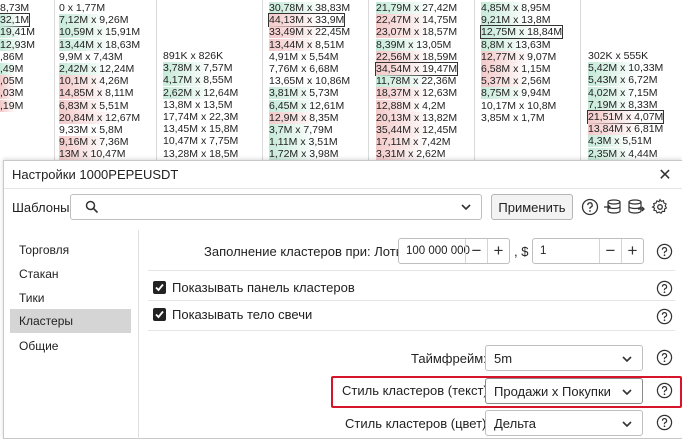 This screenshot has height=439, width=682. Describe the element at coordinates (15, 20) in the screenshot. I see `cluster-cell: 32,1M` at that location.